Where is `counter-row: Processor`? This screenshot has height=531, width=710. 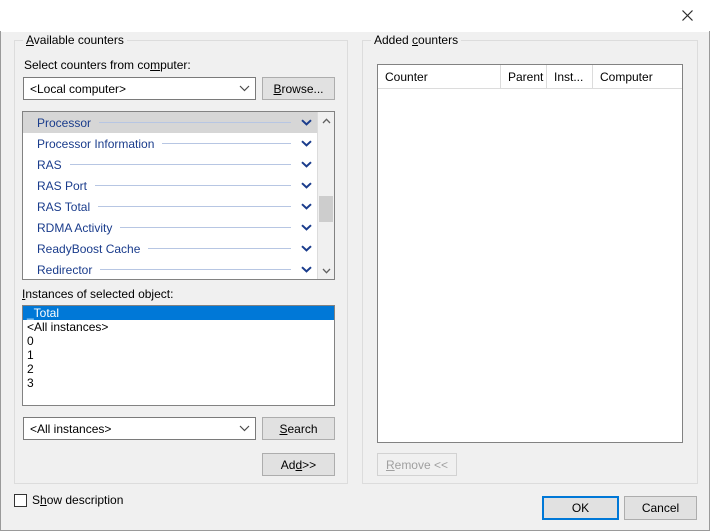
counter-row: Processor is located at coordinates (170, 122).